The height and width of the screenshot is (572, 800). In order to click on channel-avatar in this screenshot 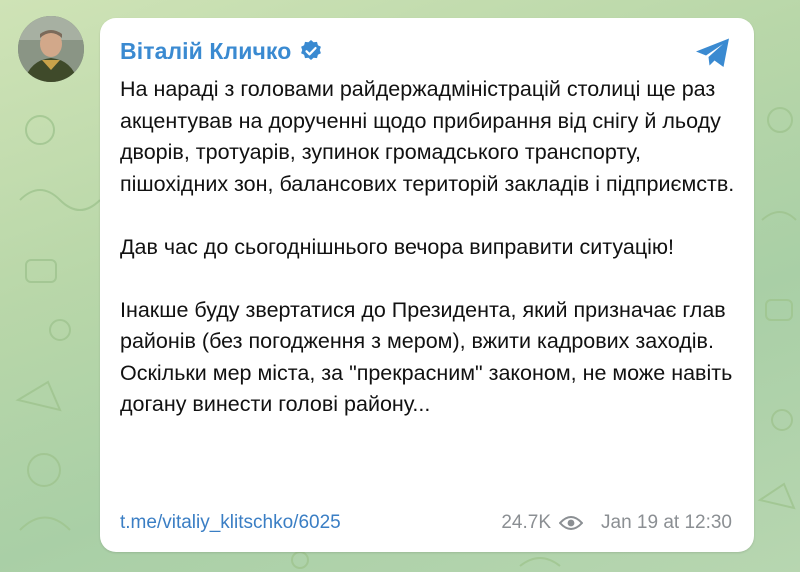, I will do `click(51, 49)`.